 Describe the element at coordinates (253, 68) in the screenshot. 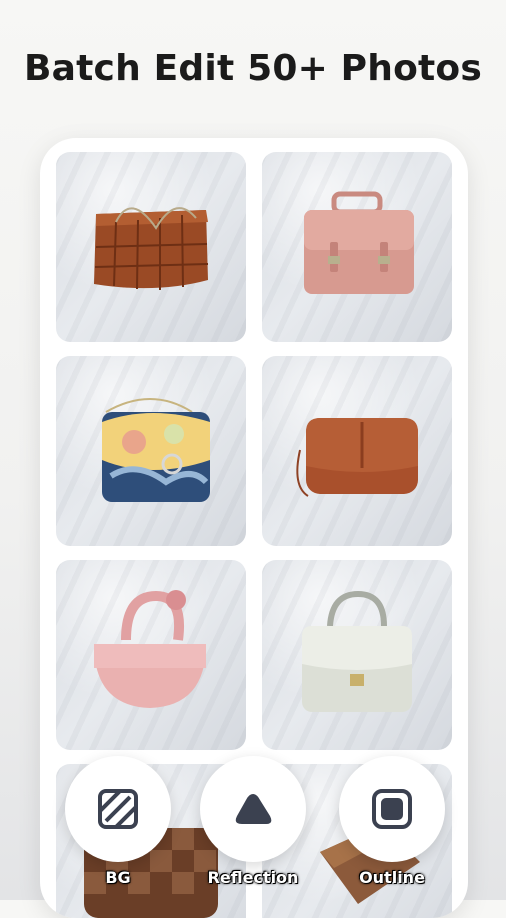

I see `page-headline: Batch Edit 50+ Photos` at that location.